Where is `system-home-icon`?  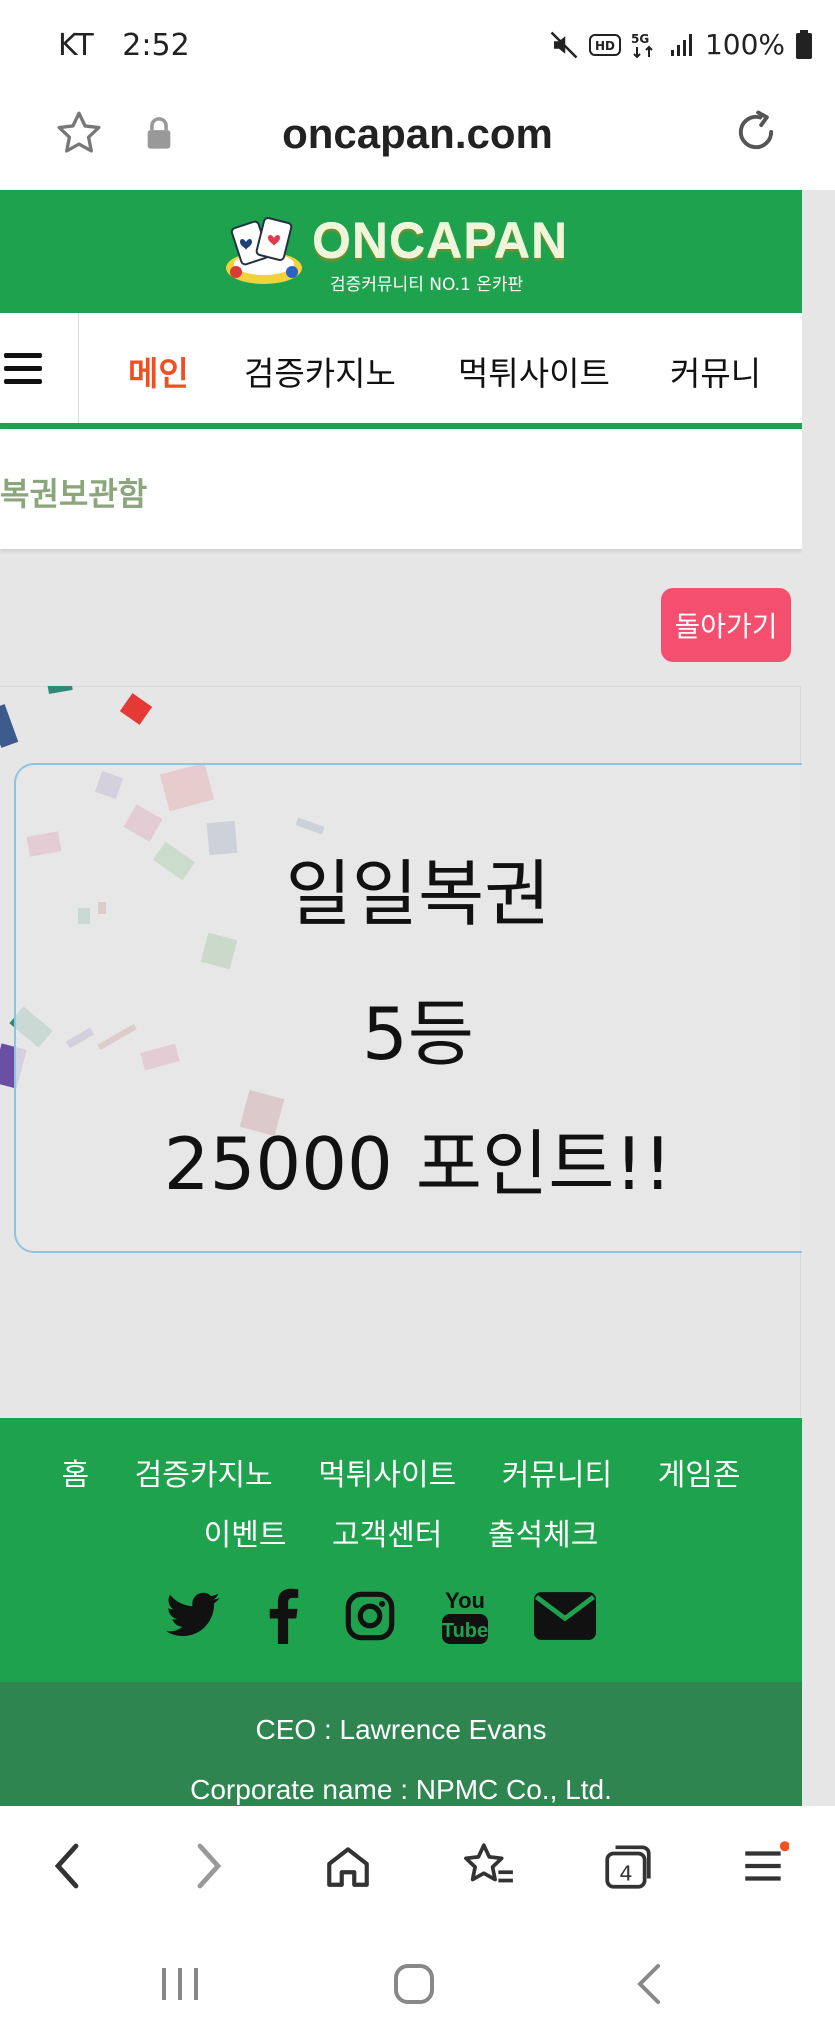
system-home-icon is located at coordinates (414, 1984).